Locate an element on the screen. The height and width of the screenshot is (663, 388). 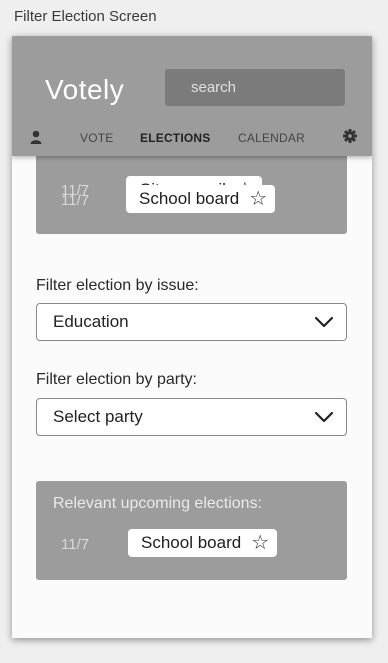
screen-title: Filter Election Screen is located at coordinates (85, 16).